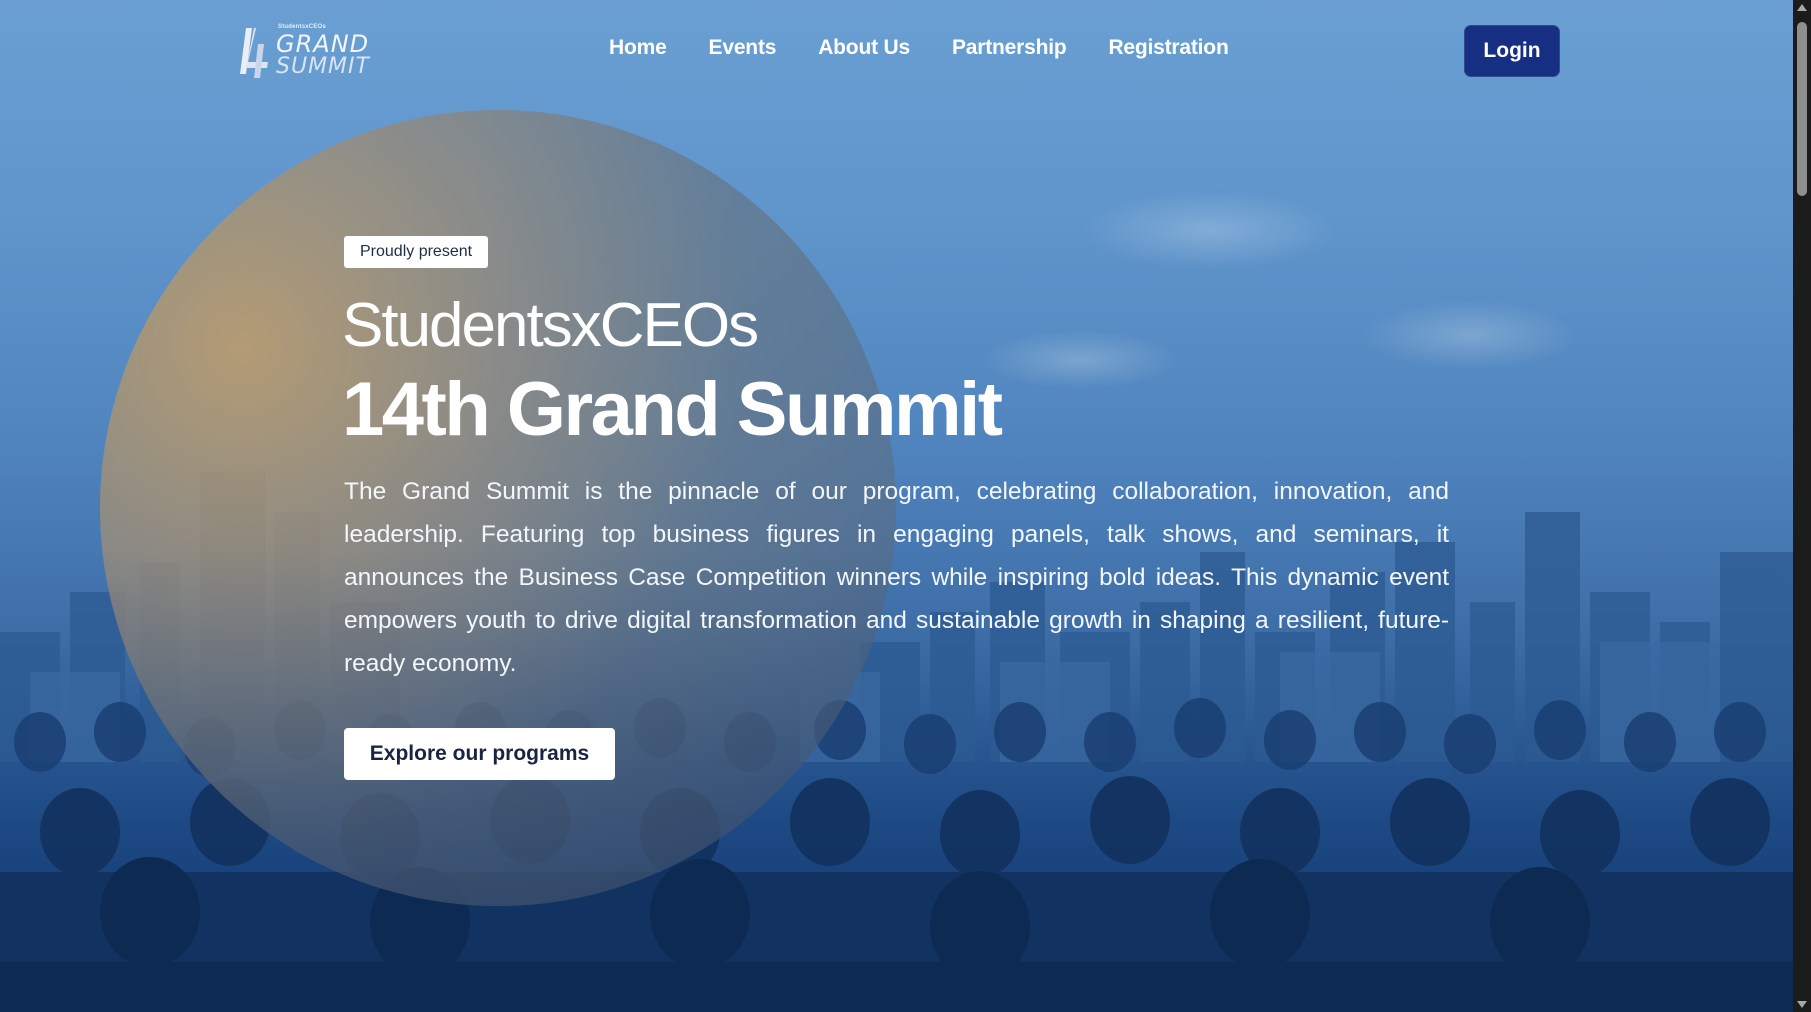 The image size is (1811, 1012). Describe the element at coordinates (1802, 1004) in the screenshot. I see `scroll-down-arrow-icon` at that location.